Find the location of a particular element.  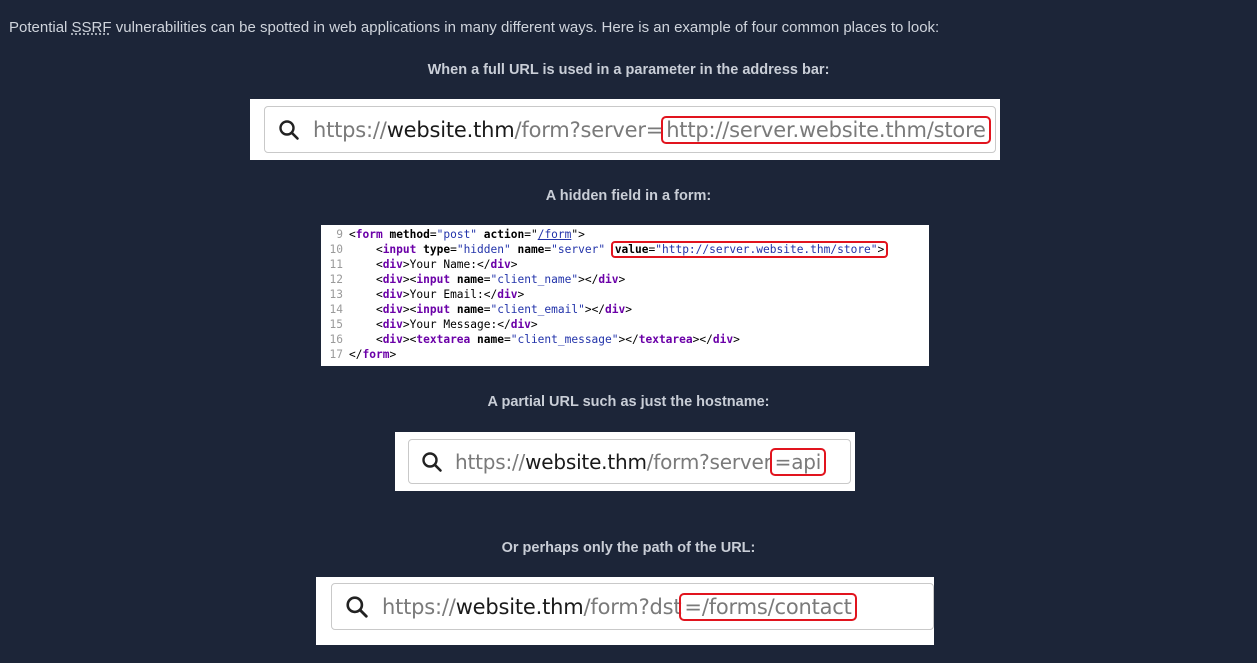

caption-partial-url: A partial URL such as just the hostname: is located at coordinates (628, 402).